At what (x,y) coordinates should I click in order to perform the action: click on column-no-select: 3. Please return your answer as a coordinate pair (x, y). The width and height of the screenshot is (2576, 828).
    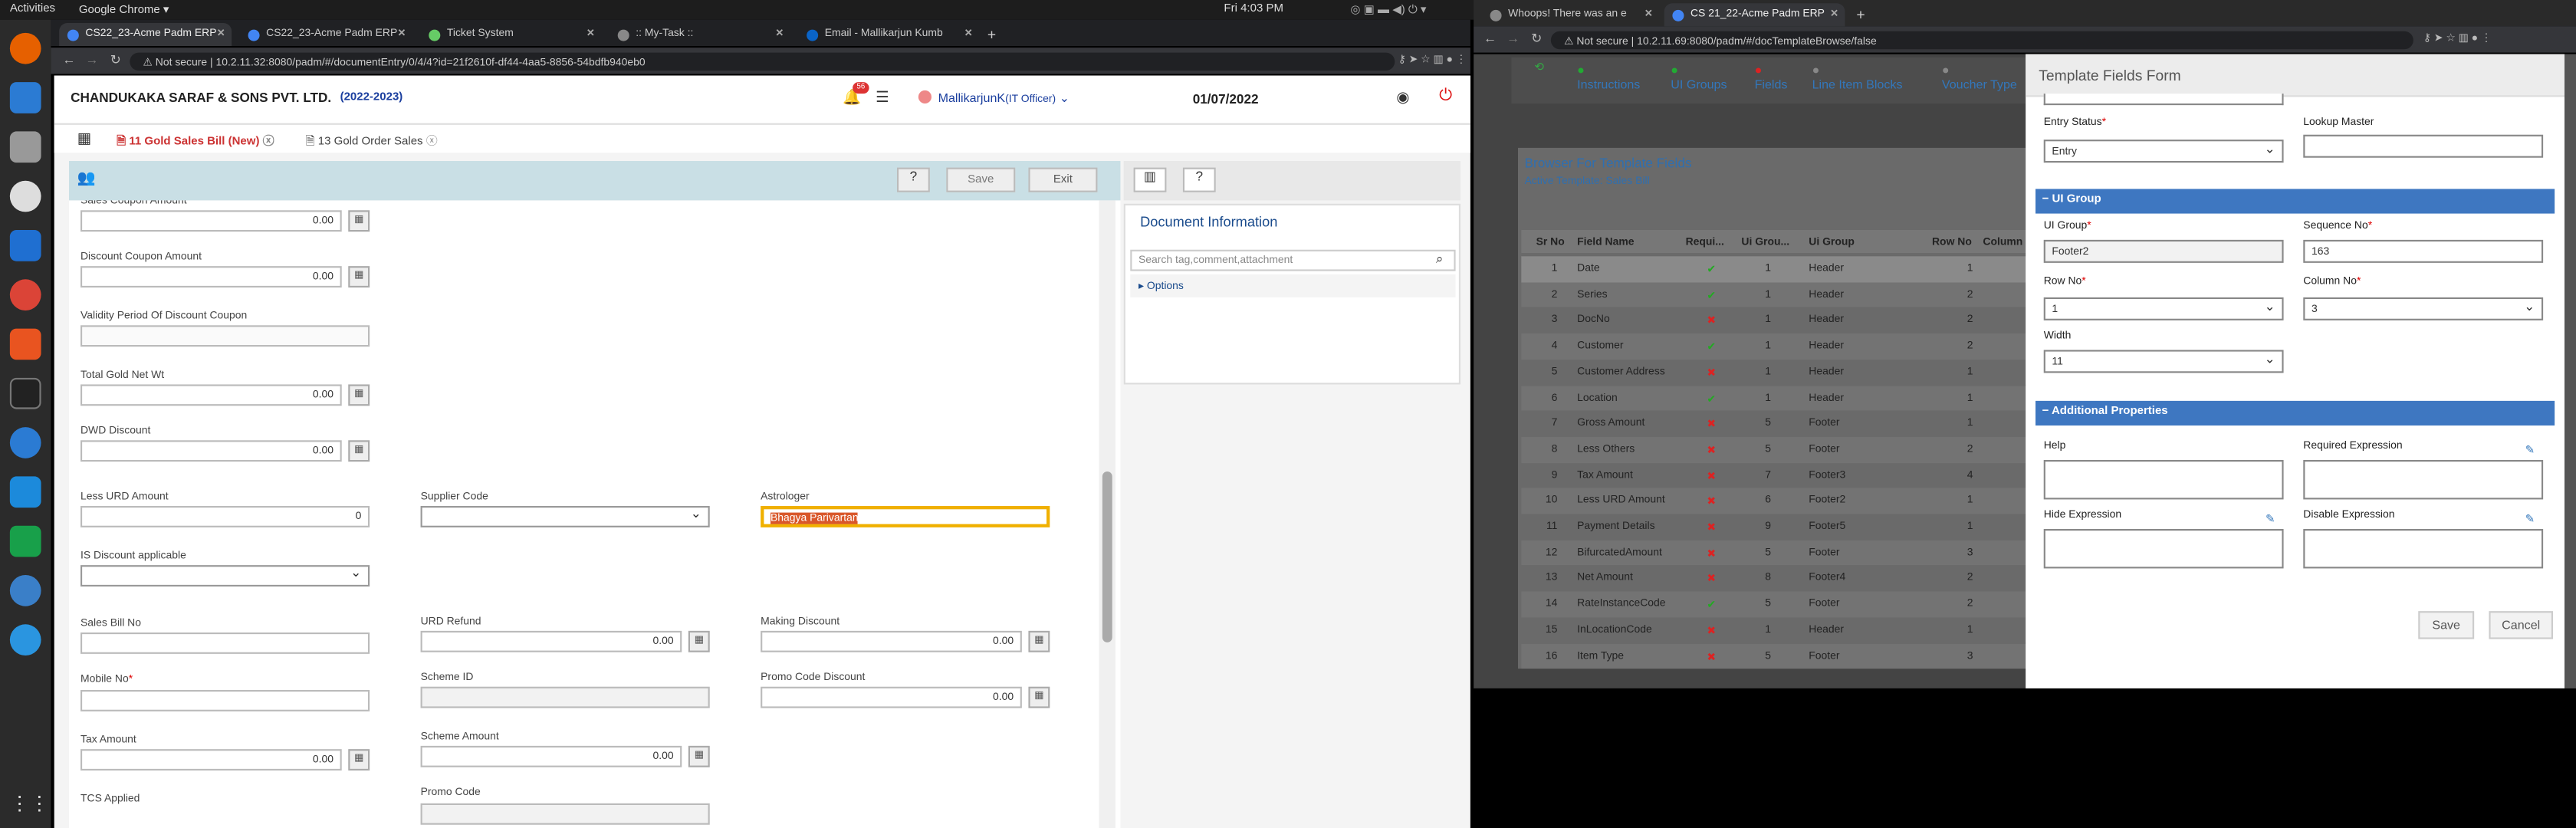
    Looking at the image, I should click on (2423, 308).